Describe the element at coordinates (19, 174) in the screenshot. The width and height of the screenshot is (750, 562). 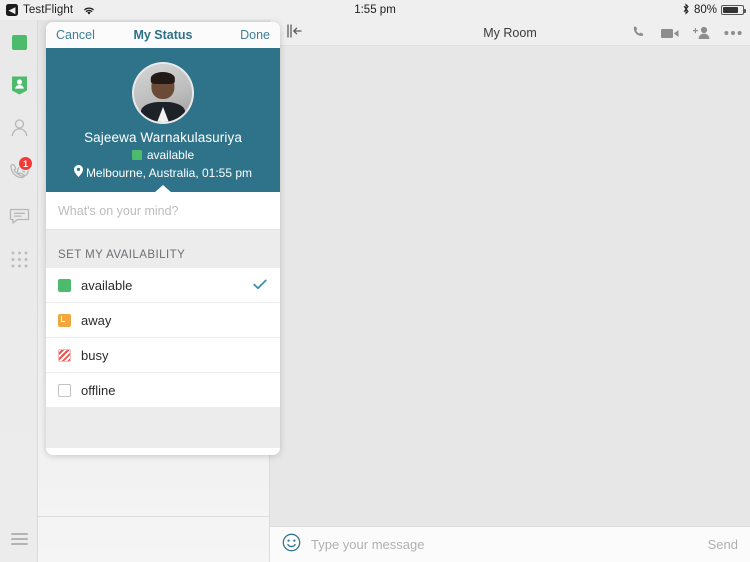
I see `sidebar-item-calls: 1` at that location.